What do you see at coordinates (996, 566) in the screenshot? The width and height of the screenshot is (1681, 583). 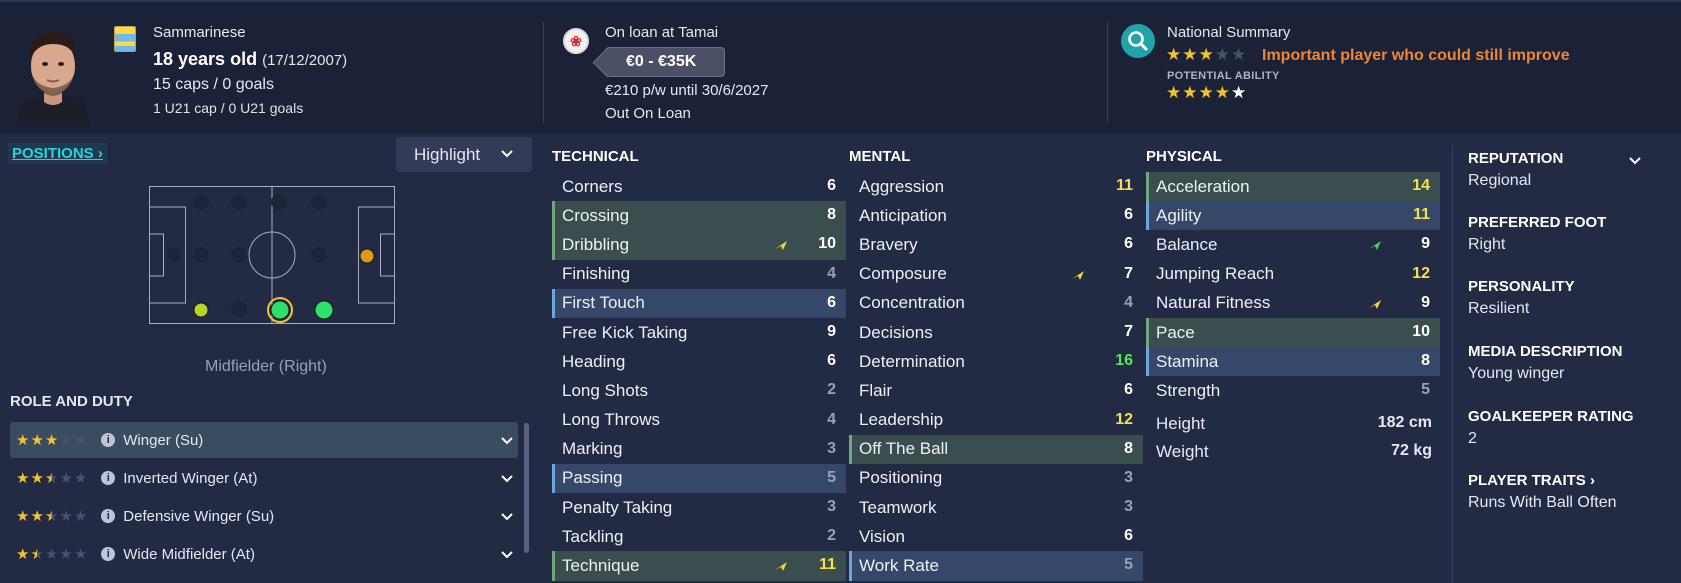 I see `attribute-row: Work Rate 5` at bounding box center [996, 566].